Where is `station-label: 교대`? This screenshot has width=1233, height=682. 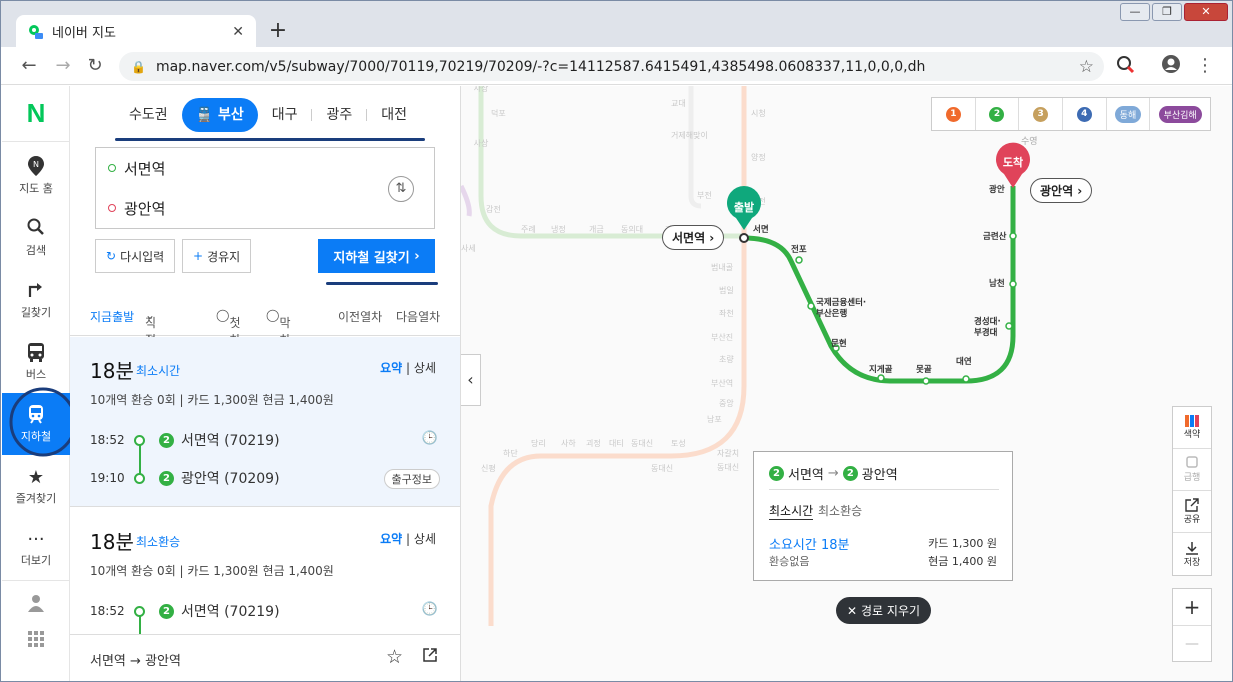
station-label: 교대 is located at coordinates (678, 103).